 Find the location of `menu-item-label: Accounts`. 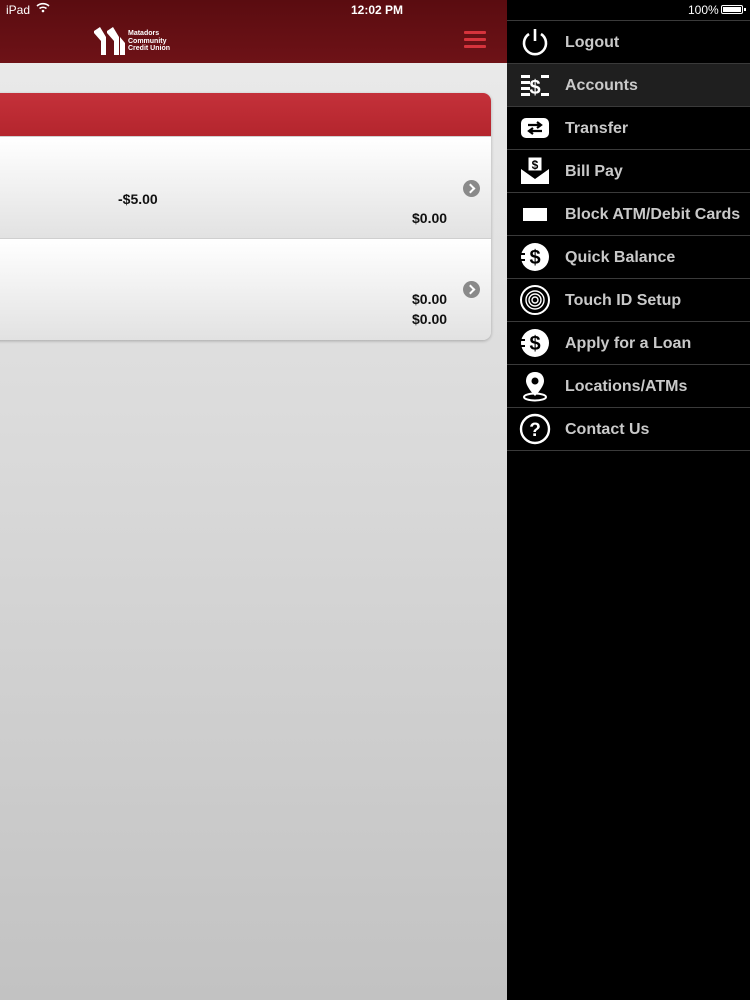

menu-item-label: Accounts is located at coordinates (601, 85).